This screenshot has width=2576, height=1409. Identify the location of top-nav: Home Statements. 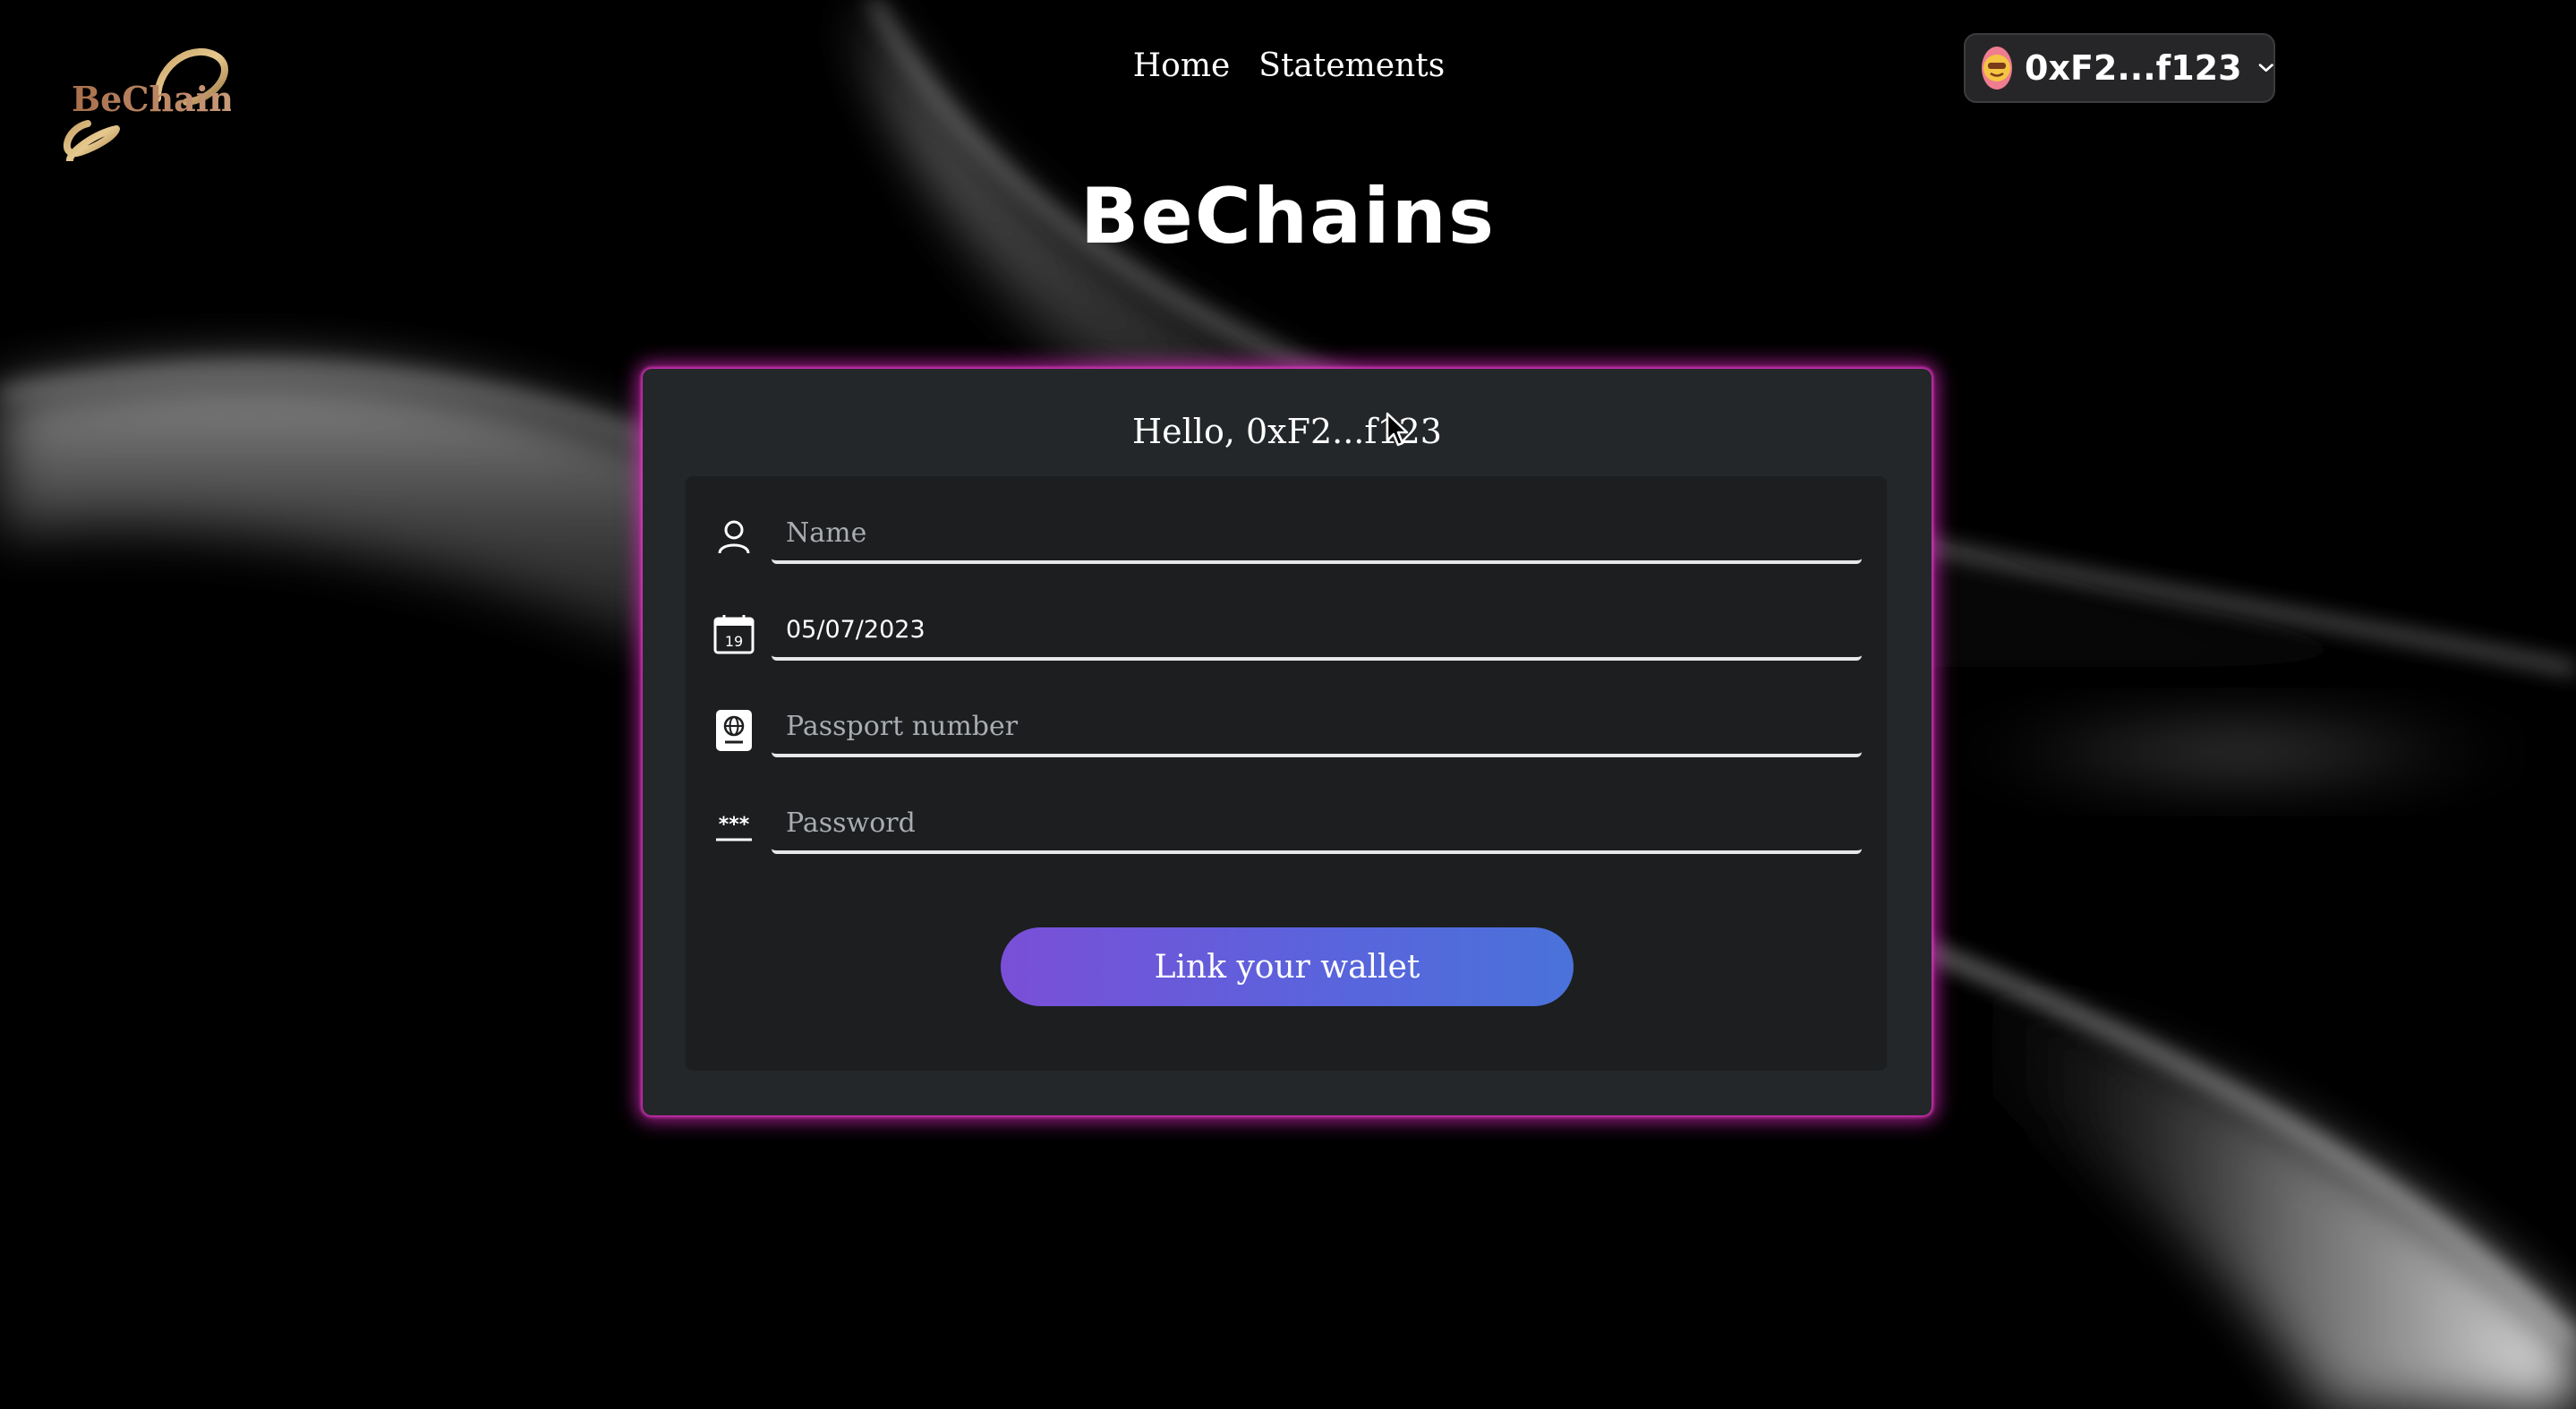
(1289, 67).